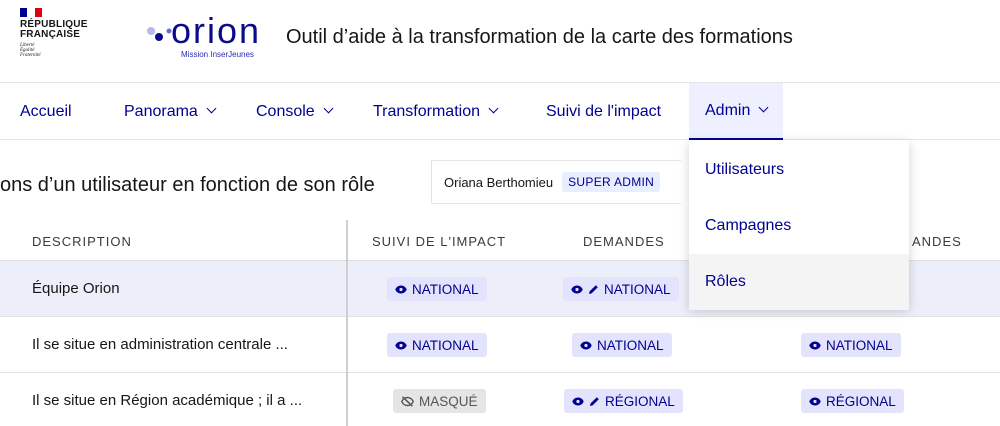  I want to click on nav-label: Console, so click(285, 111).